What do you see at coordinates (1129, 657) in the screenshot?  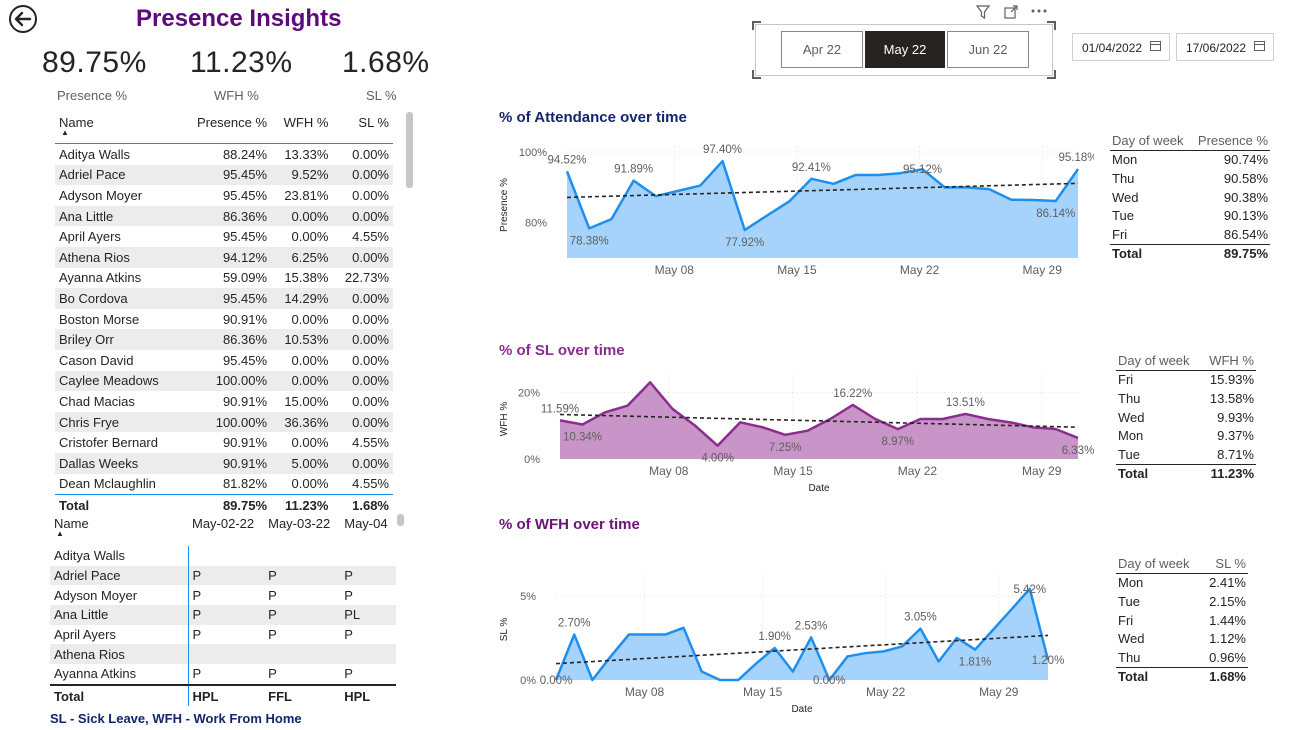 I see `day-cell: Thu` at bounding box center [1129, 657].